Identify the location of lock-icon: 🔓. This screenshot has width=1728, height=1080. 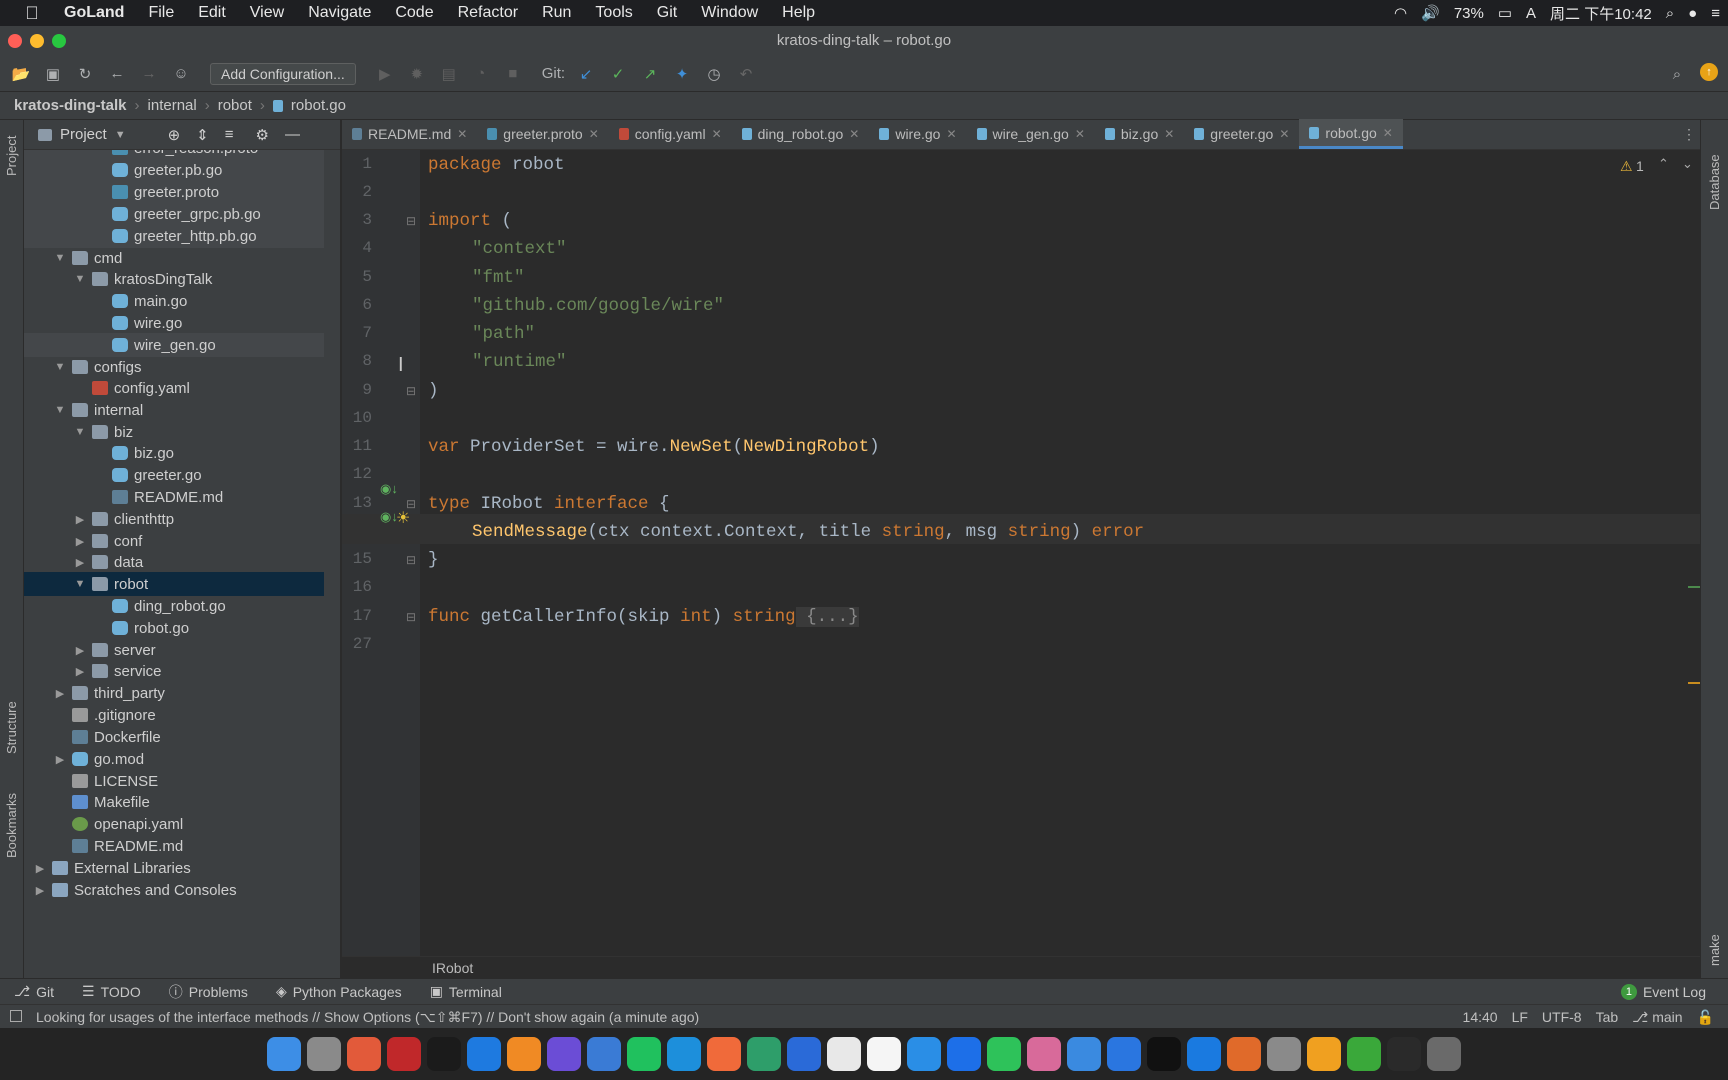
(1705, 1017).